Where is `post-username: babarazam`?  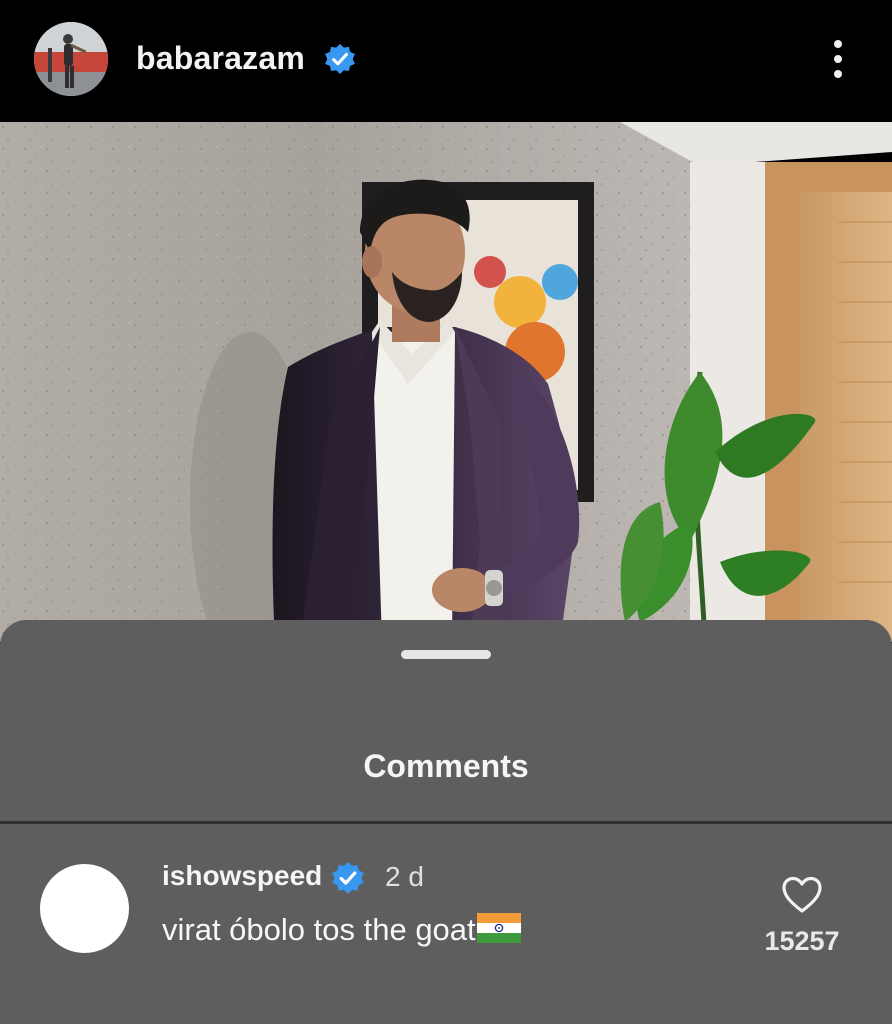
post-username: babarazam is located at coordinates (220, 58).